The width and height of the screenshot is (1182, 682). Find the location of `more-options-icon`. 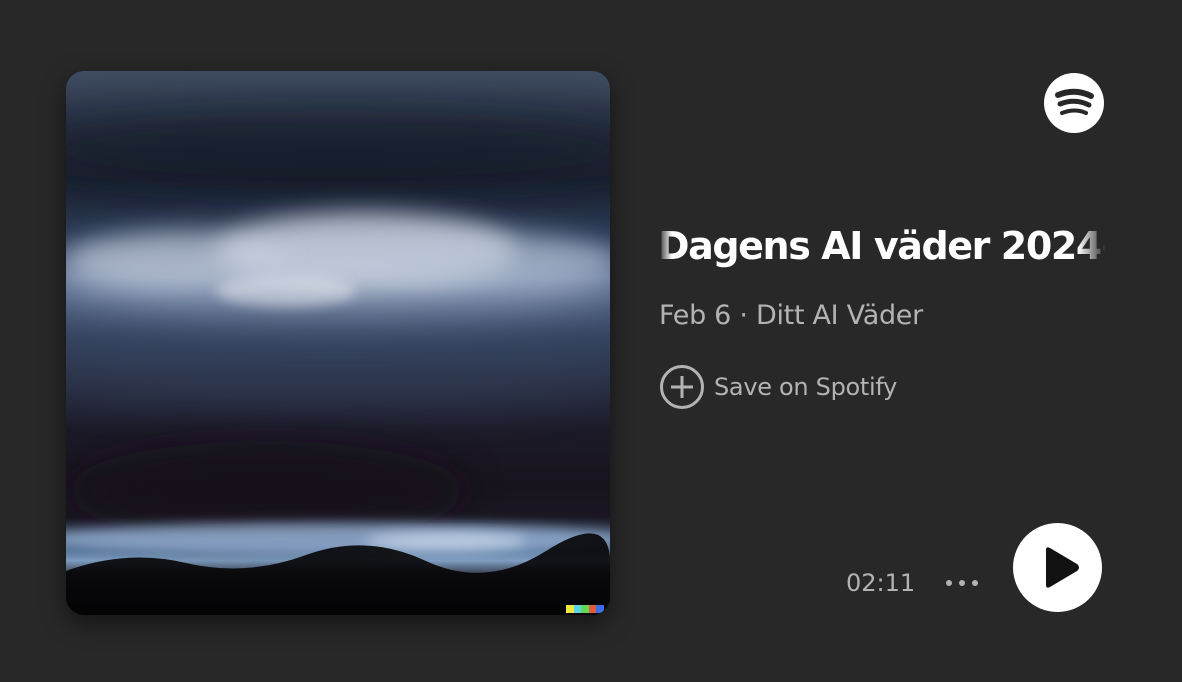

more-options-icon is located at coordinates (962, 583).